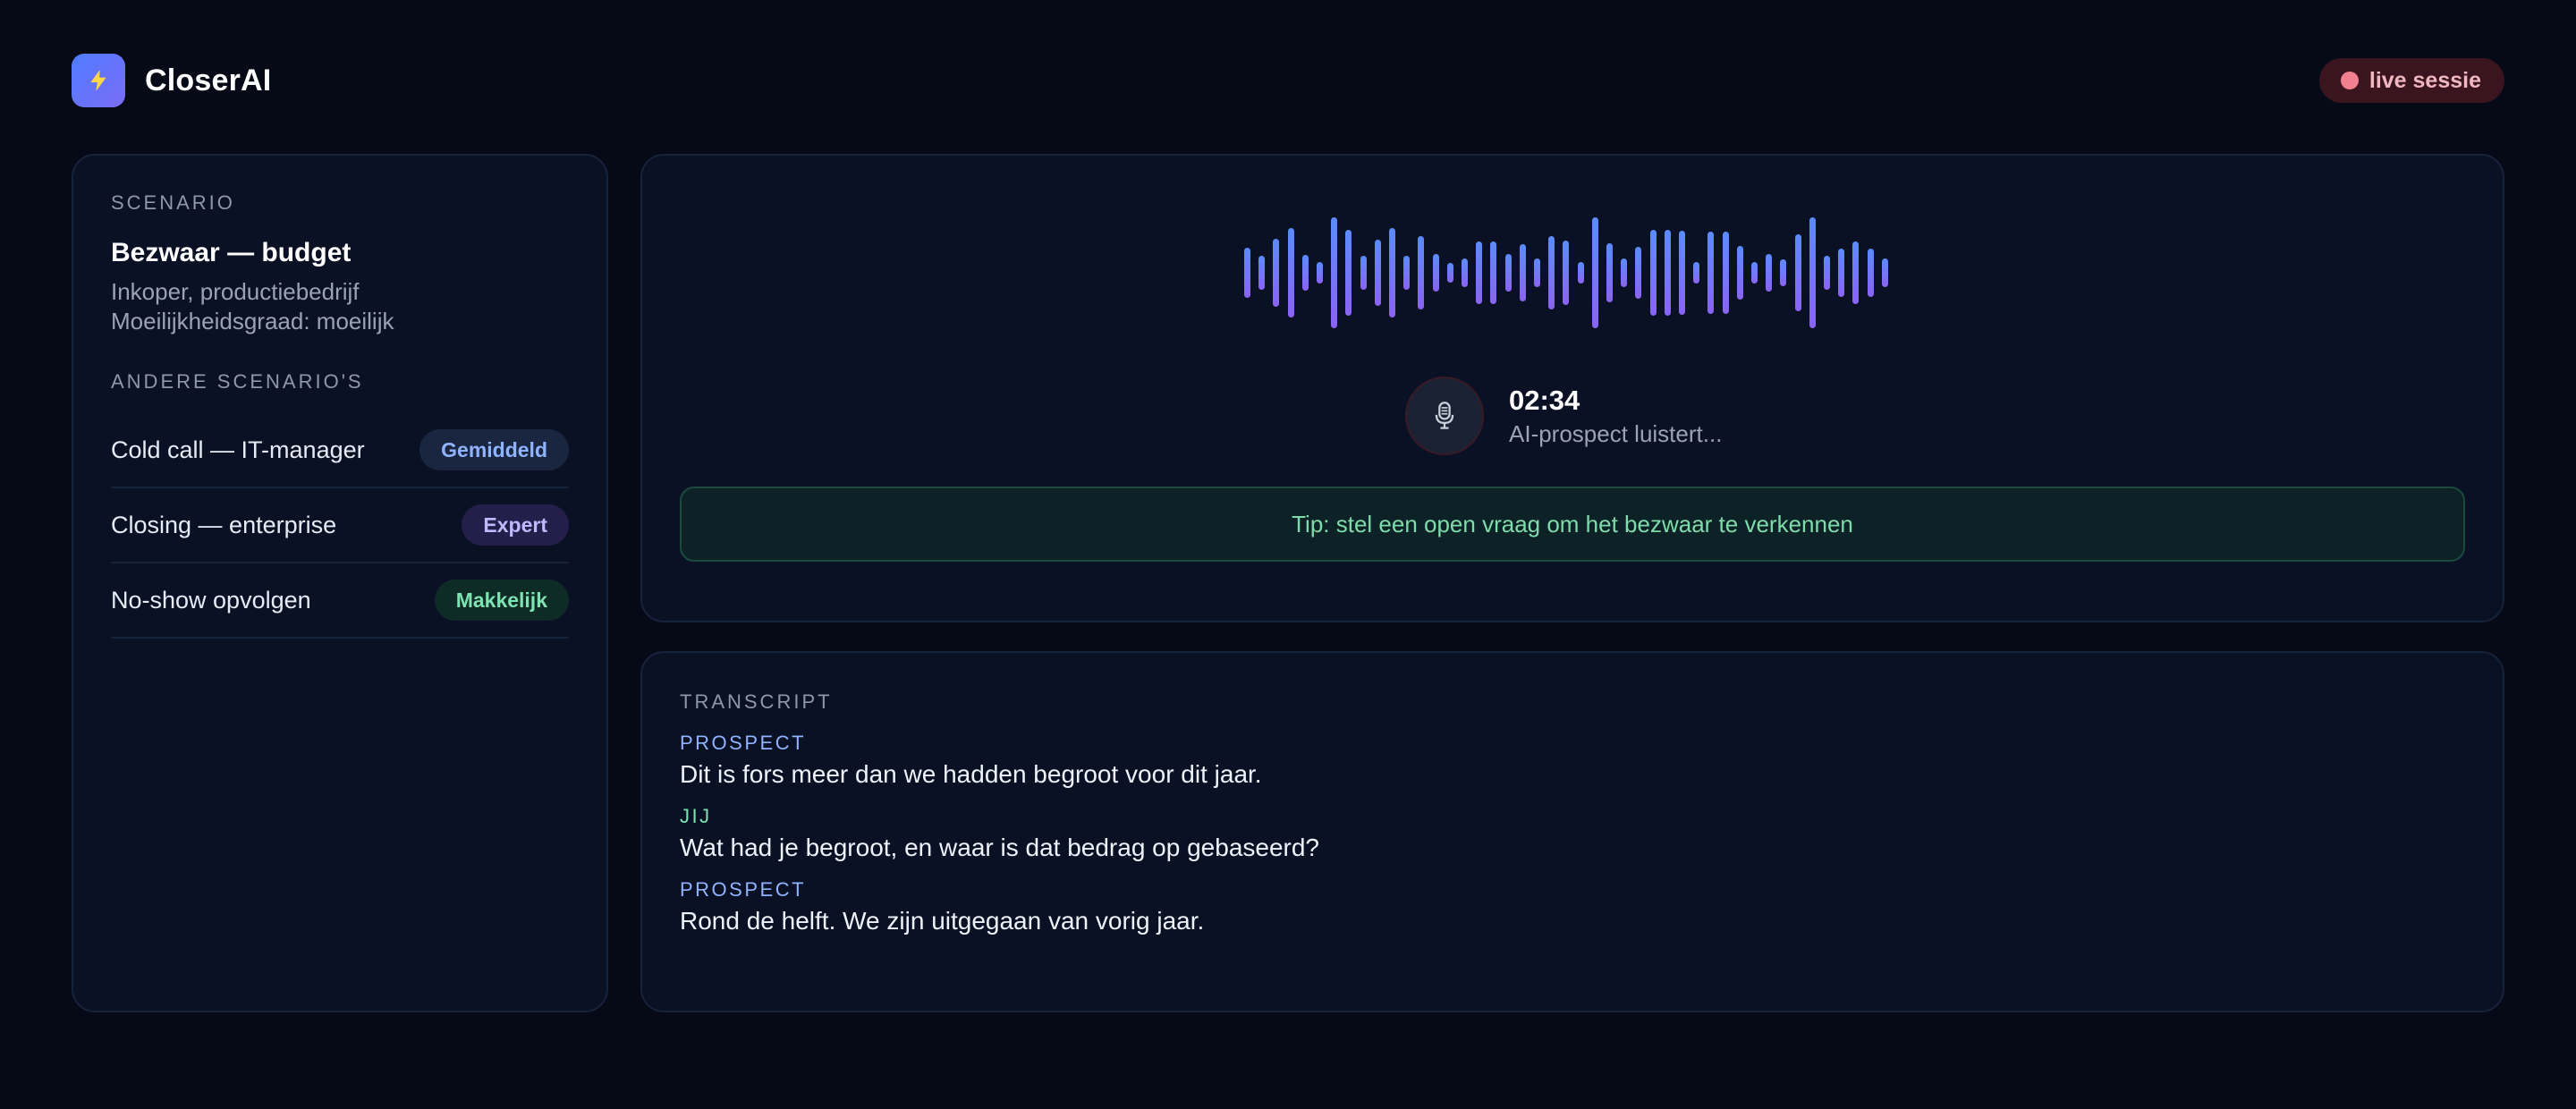  What do you see at coordinates (2424, 80) in the screenshot?
I see `live-session-label: live sessie` at bounding box center [2424, 80].